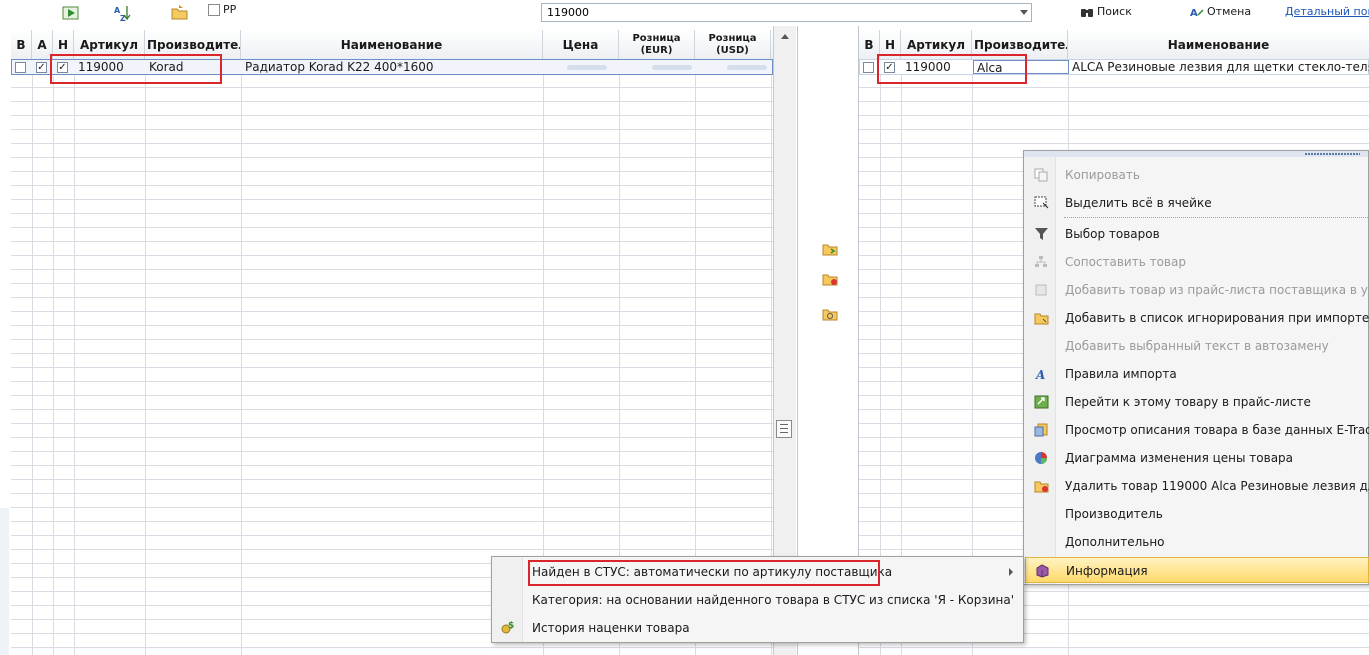 The width and height of the screenshot is (1369, 655). What do you see at coordinates (1197, 570) in the screenshot?
I see `menu-item-information: Информация` at bounding box center [1197, 570].